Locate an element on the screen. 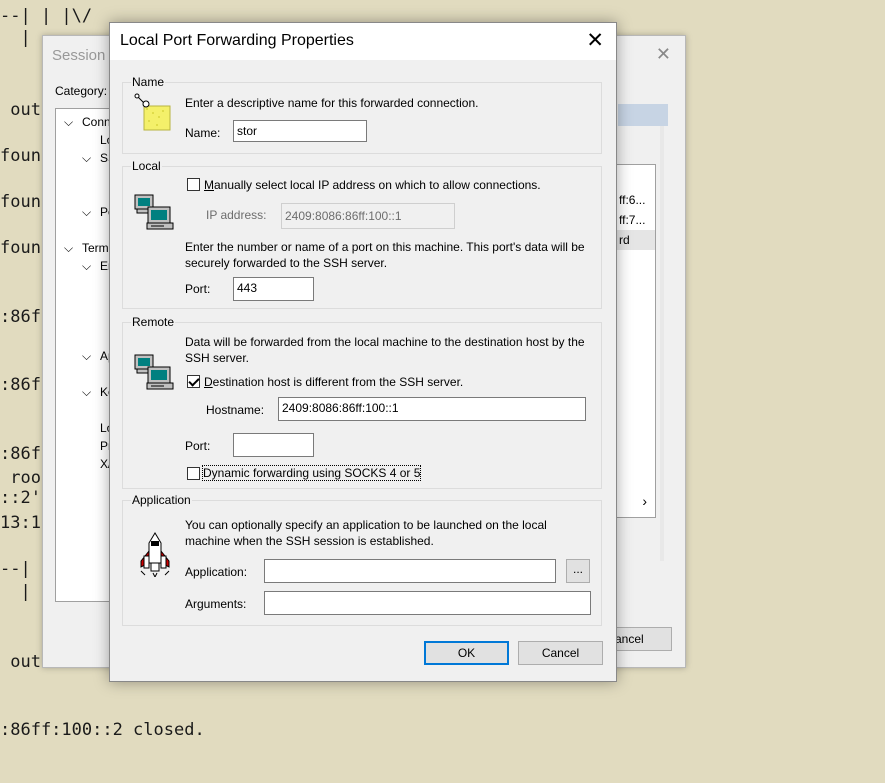 This screenshot has width=885, height=783. session-cancel-button: ancel is located at coordinates (642, 639).